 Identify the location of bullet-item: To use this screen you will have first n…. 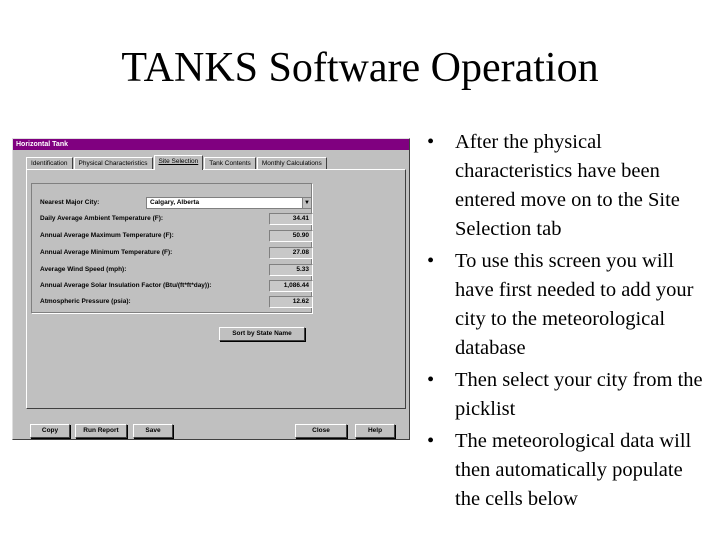
(569, 305).